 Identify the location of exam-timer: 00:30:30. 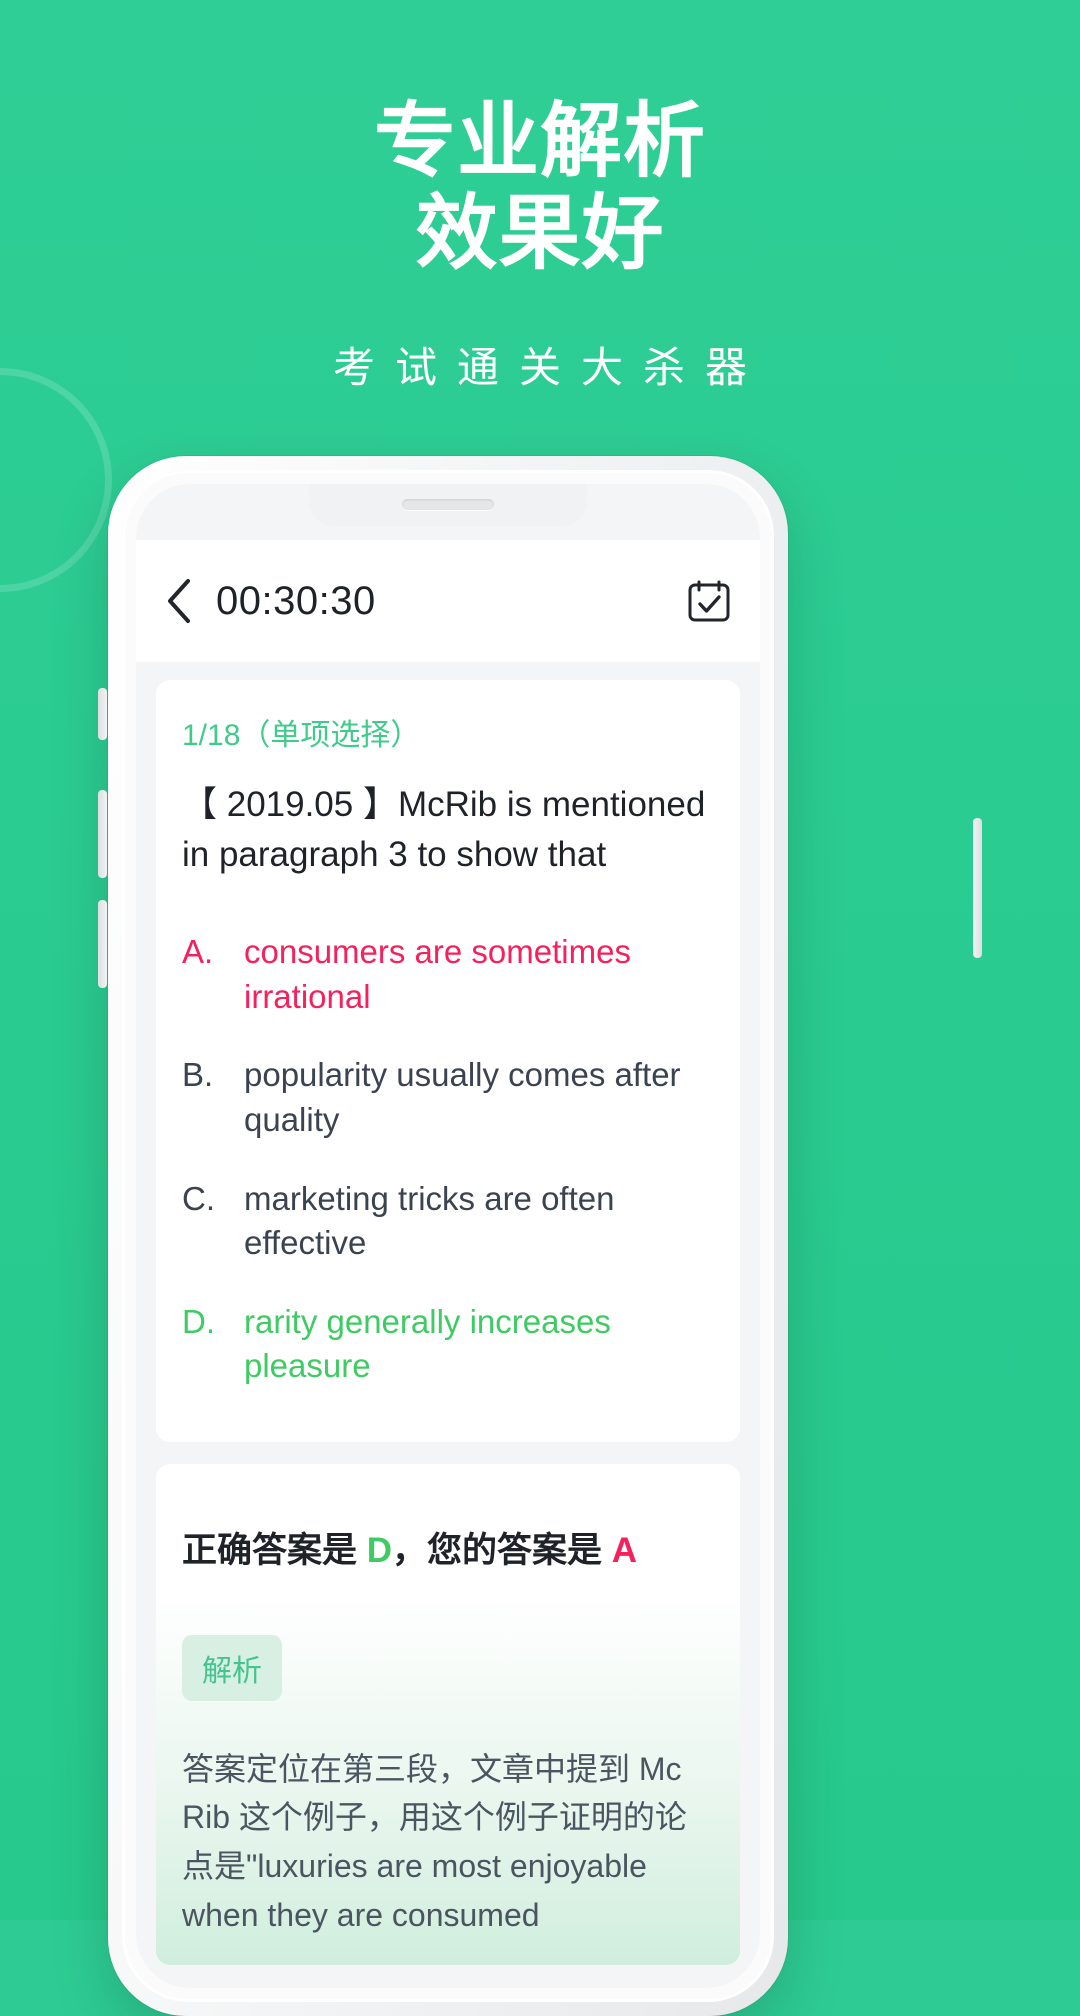
(296, 600).